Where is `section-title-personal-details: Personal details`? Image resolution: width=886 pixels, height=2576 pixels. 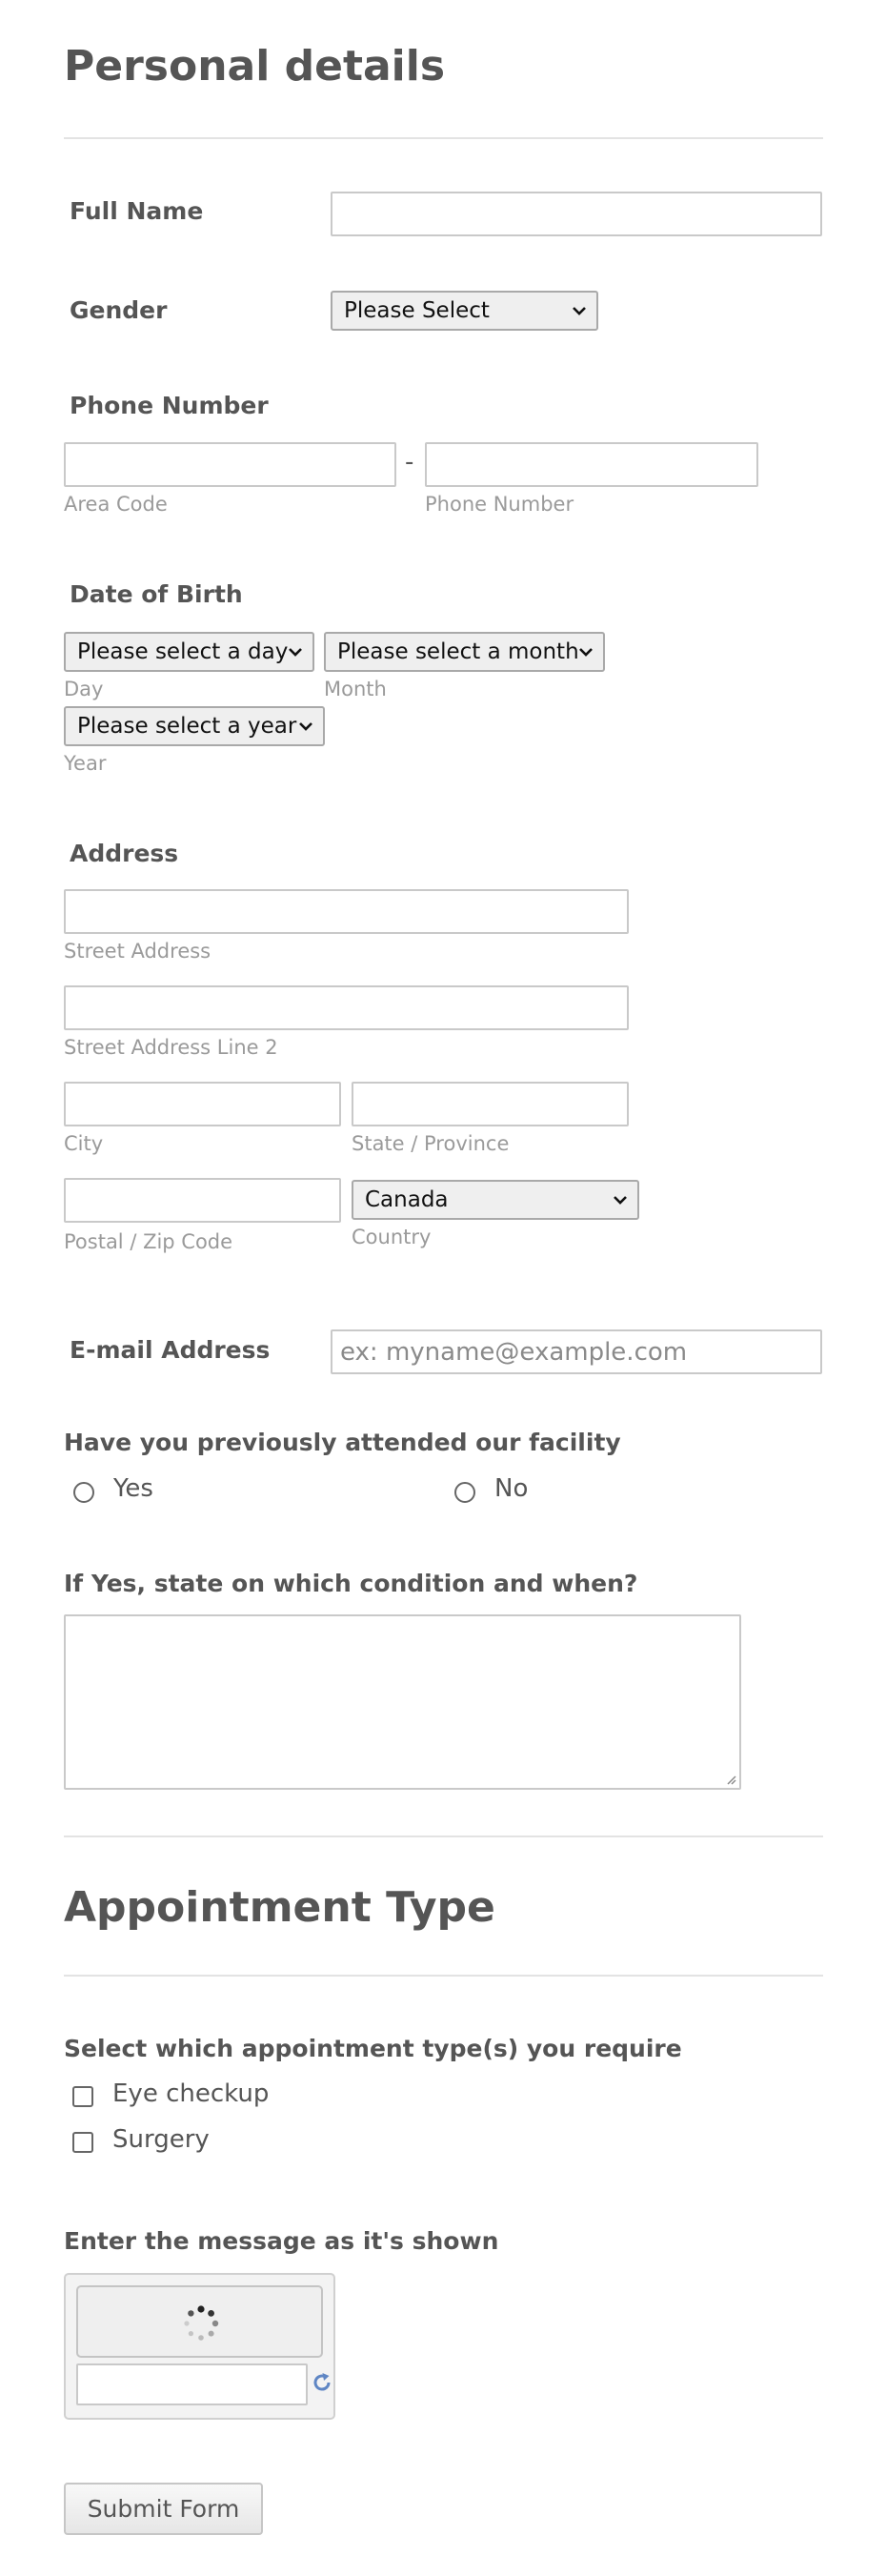 section-title-personal-details: Personal details is located at coordinates (255, 66).